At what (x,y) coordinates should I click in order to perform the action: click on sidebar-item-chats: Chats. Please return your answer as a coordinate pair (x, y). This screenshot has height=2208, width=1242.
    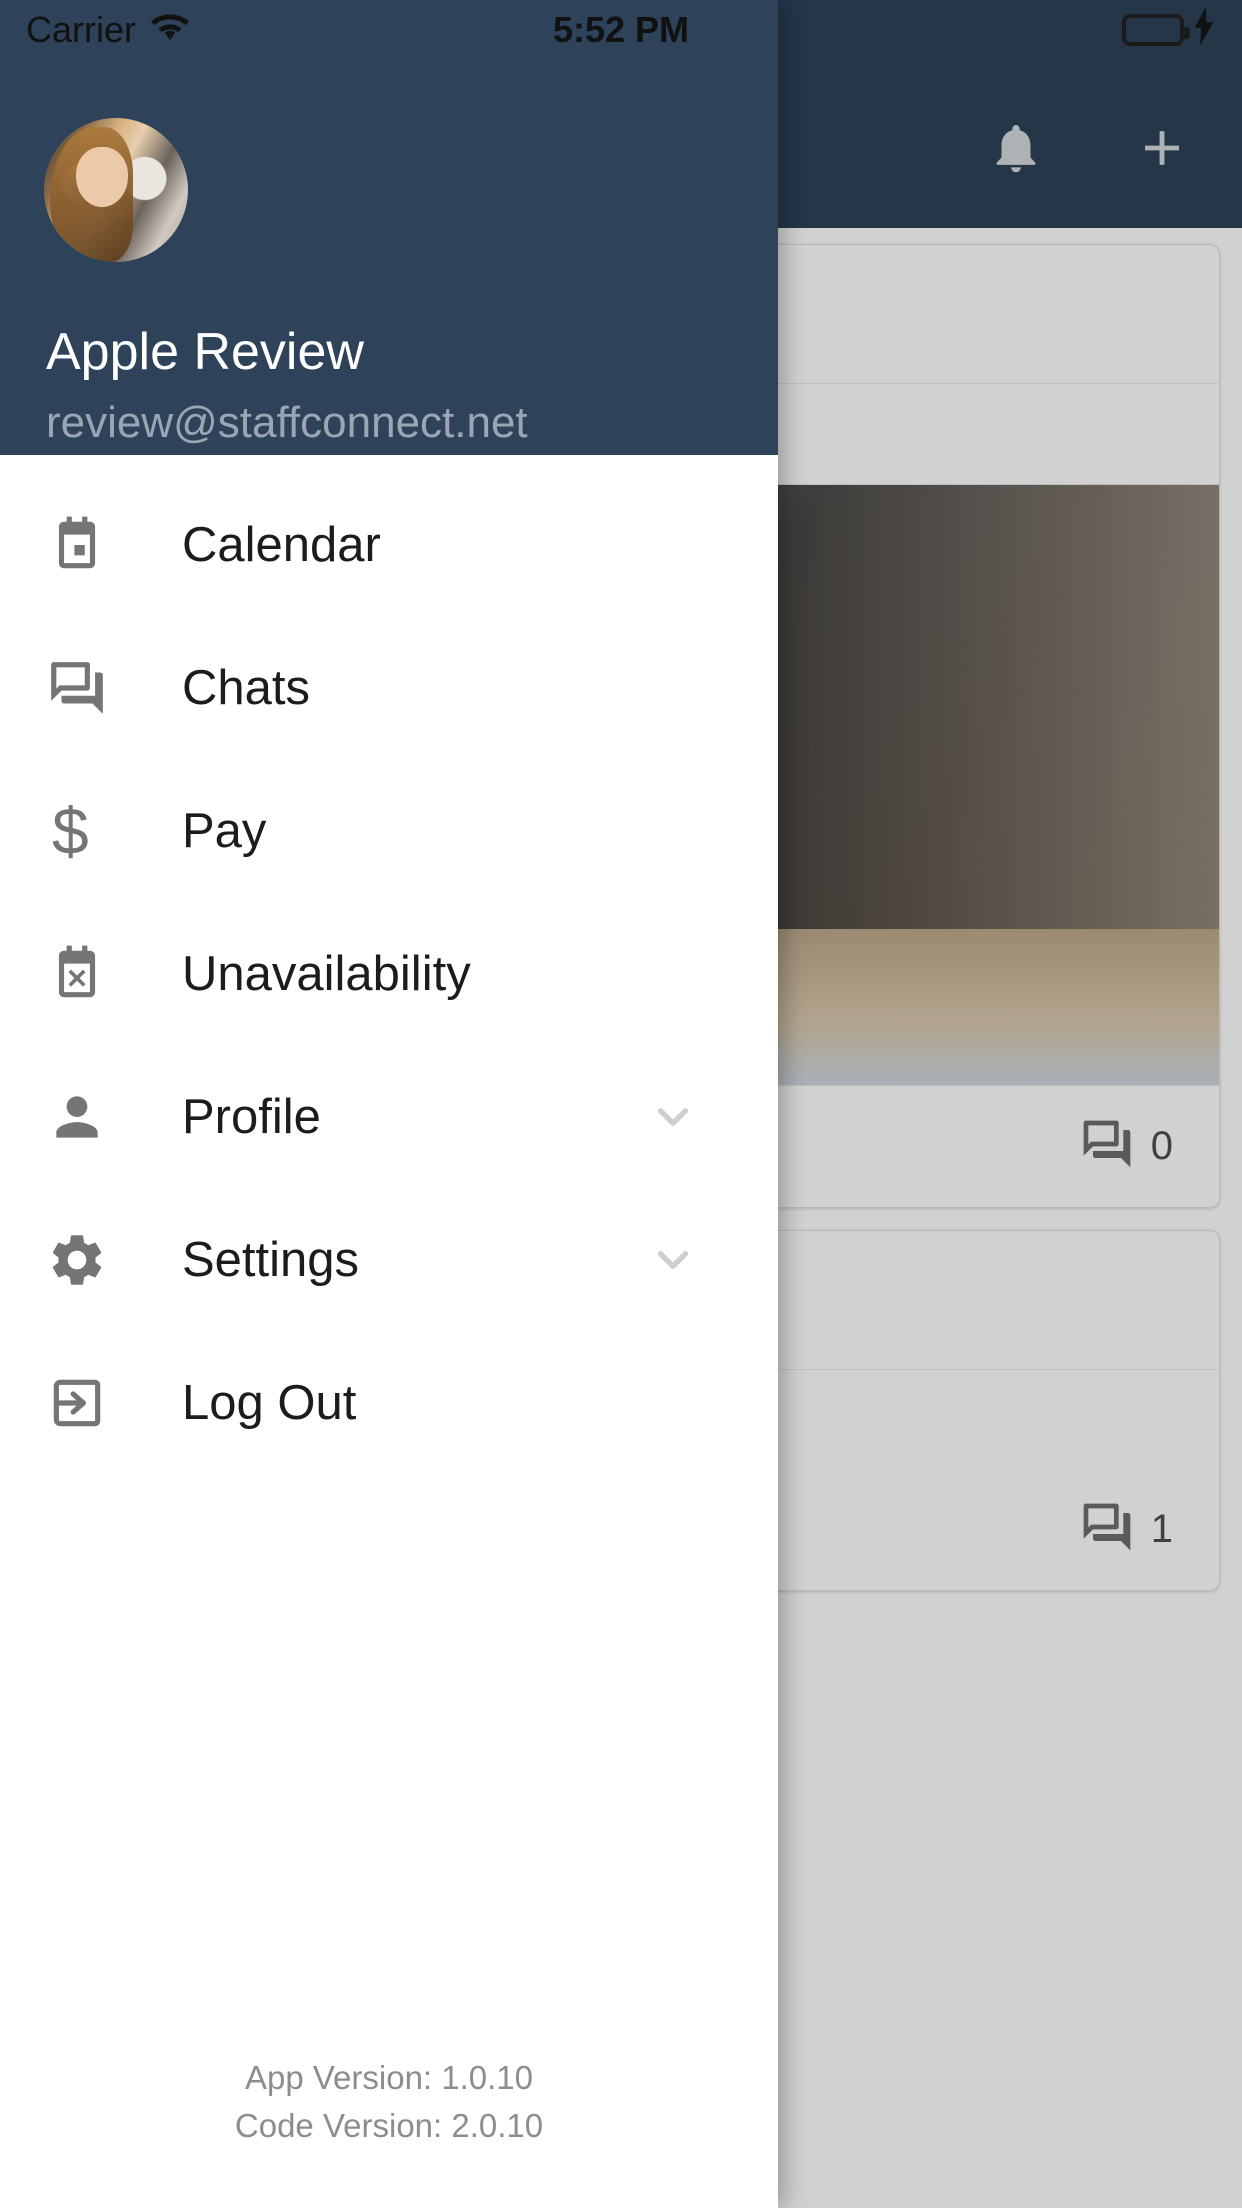
    Looking at the image, I should click on (389, 687).